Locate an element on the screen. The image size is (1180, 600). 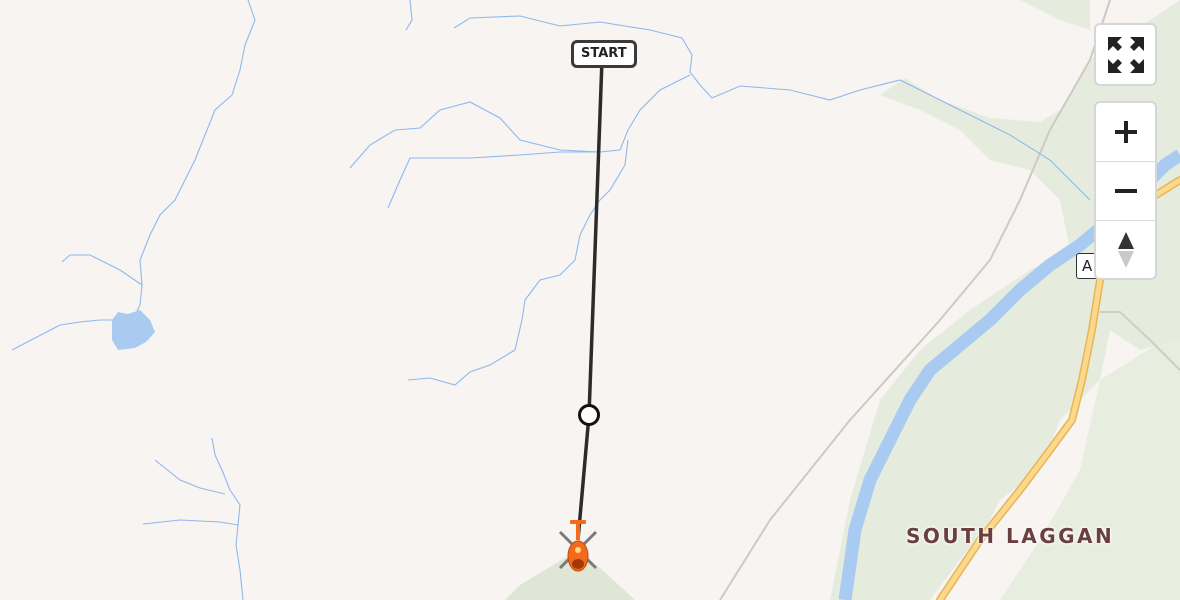
plus-icon is located at coordinates (1125, 132).